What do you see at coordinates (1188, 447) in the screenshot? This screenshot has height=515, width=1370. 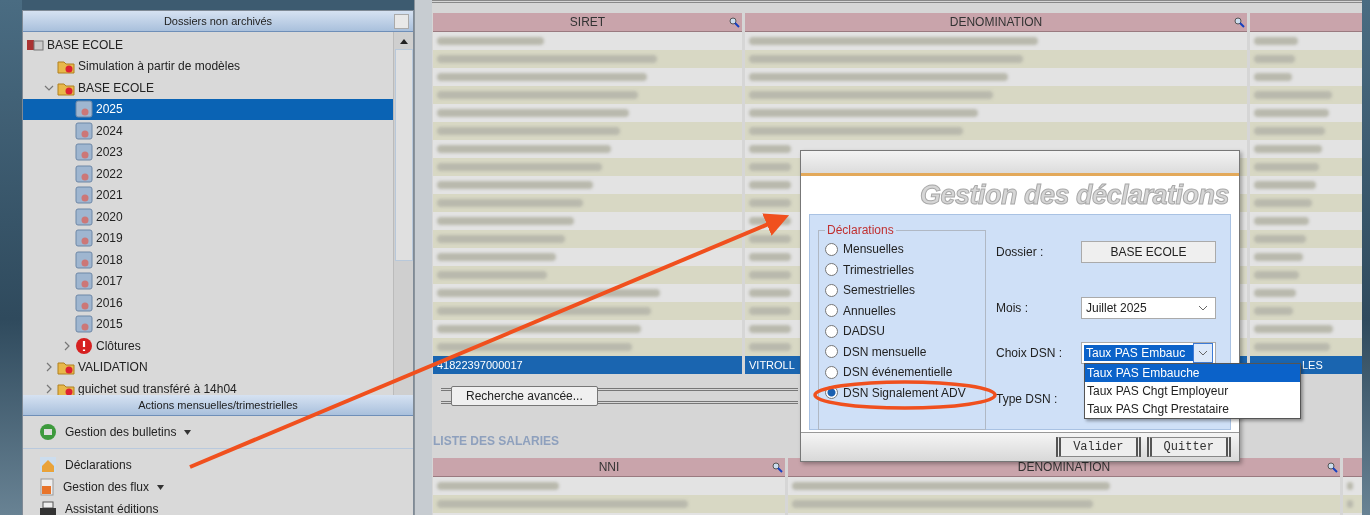 I see `dialog-button: Quitter` at bounding box center [1188, 447].